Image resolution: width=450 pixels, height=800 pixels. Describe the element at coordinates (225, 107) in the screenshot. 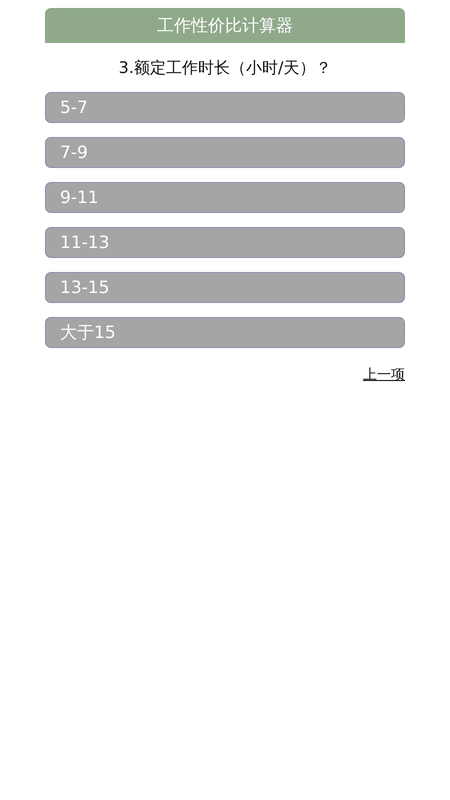

I see `answer-option: 5-7` at that location.